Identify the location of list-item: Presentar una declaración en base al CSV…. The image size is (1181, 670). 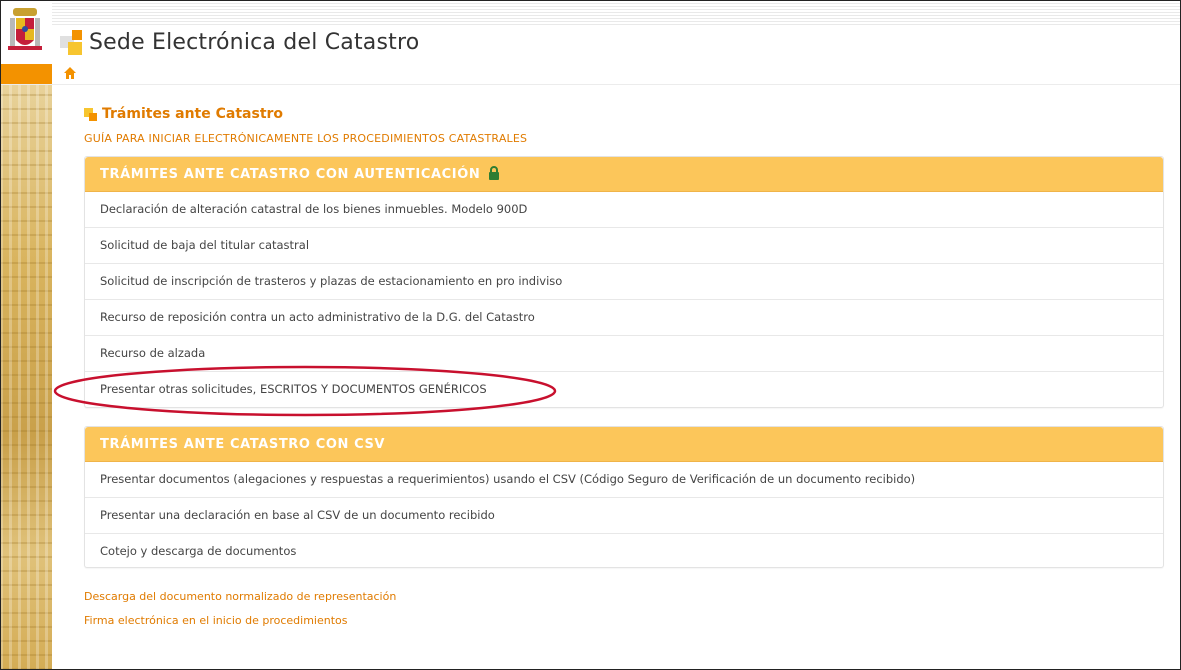
(624, 516).